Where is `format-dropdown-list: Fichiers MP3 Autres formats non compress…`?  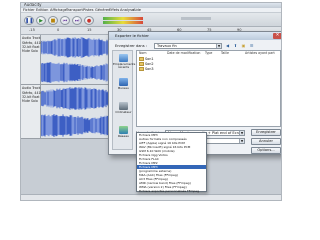 format-dropdown-list: Fichiers MP3 Autres formats non compress… is located at coordinates (171, 162).